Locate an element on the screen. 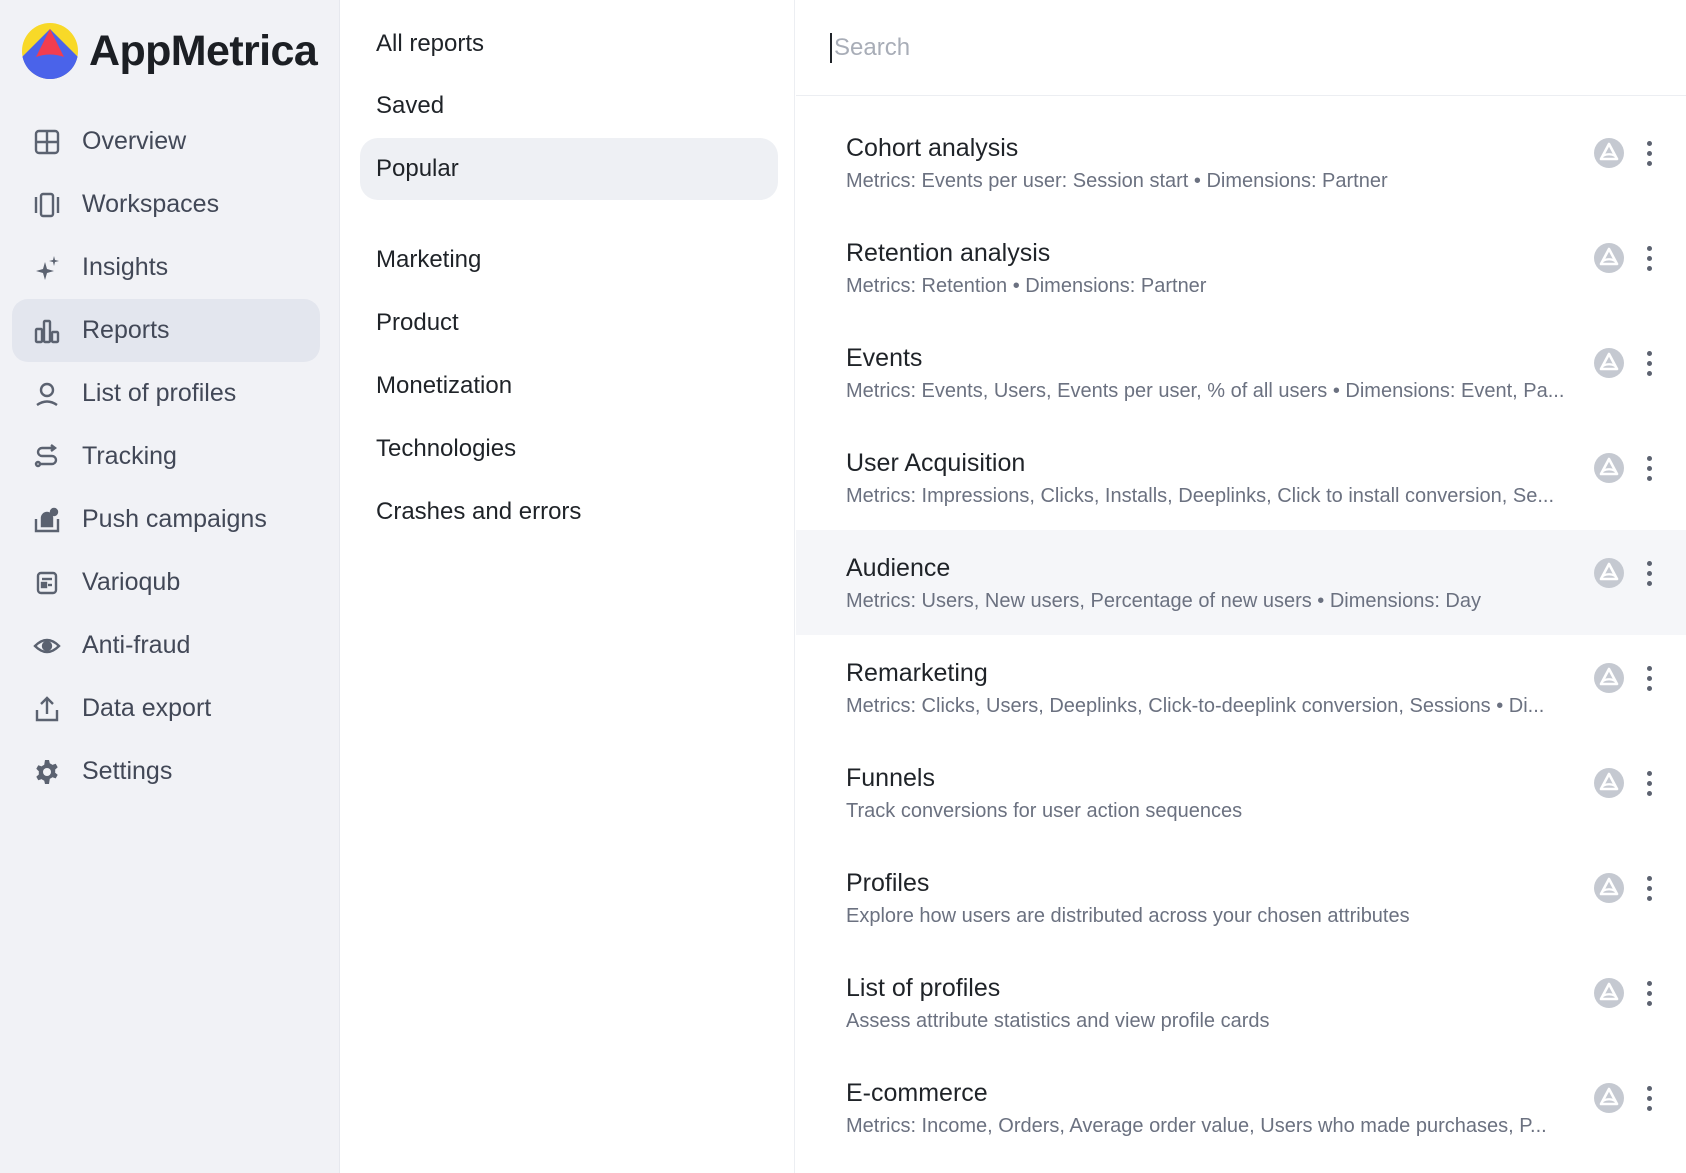  category-all-reports: All reports is located at coordinates (569, 44).